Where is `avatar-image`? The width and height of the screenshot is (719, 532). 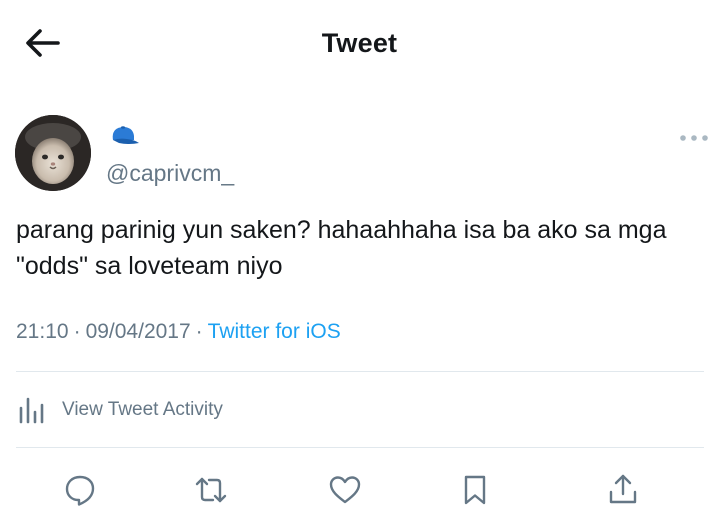 avatar-image is located at coordinates (53, 153).